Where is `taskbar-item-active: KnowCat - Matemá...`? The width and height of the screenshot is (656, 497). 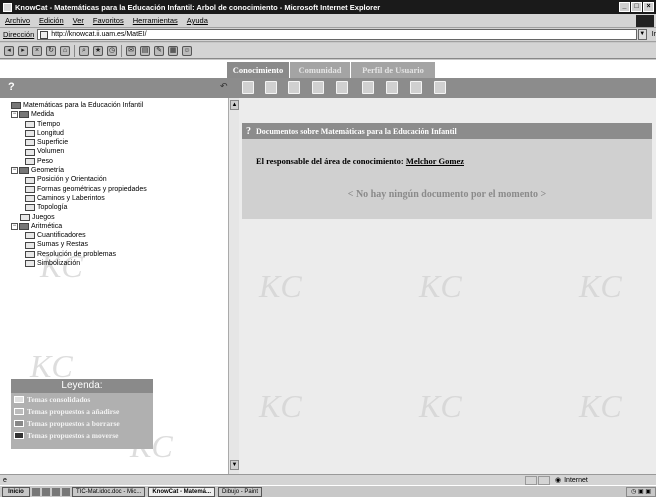 taskbar-item-active: KnowCat - Matemá... is located at coordinates (182, 491).